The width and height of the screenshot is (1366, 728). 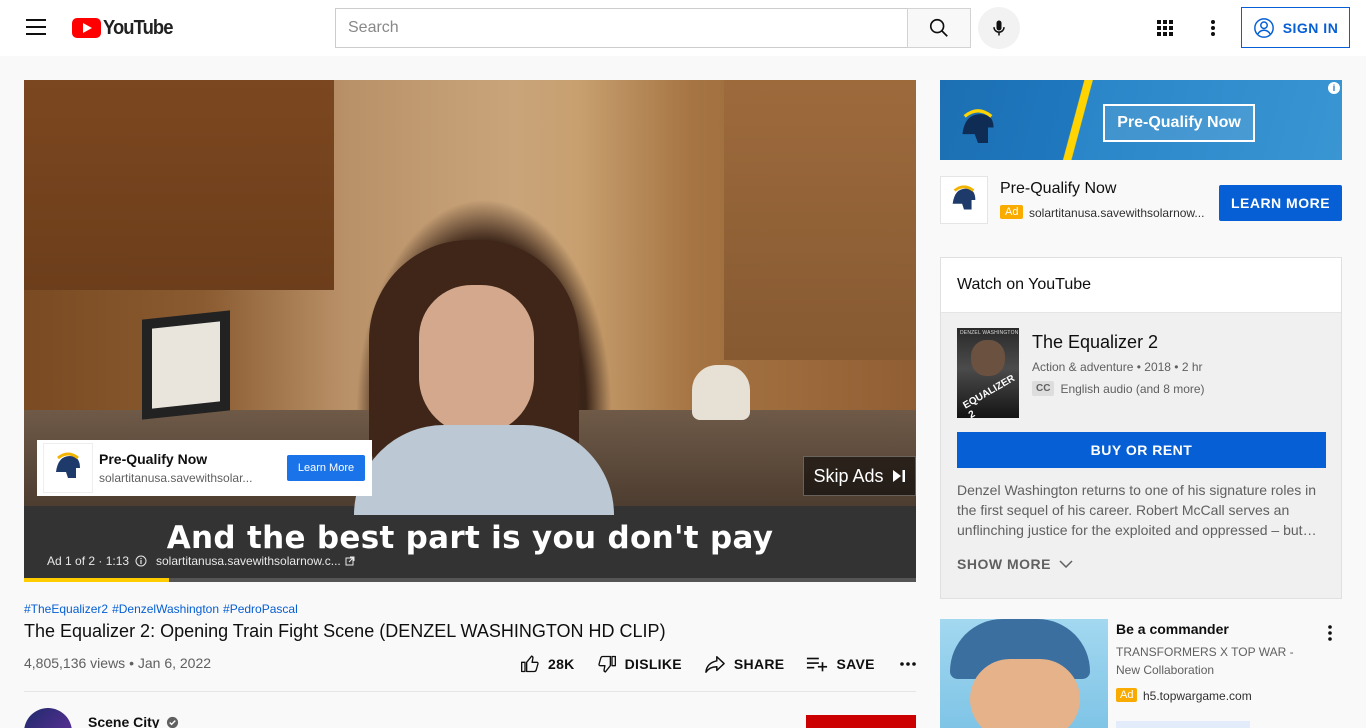 I want to click on ad-card-title: Pre-Qualify Now, so click(x=153, y=459).